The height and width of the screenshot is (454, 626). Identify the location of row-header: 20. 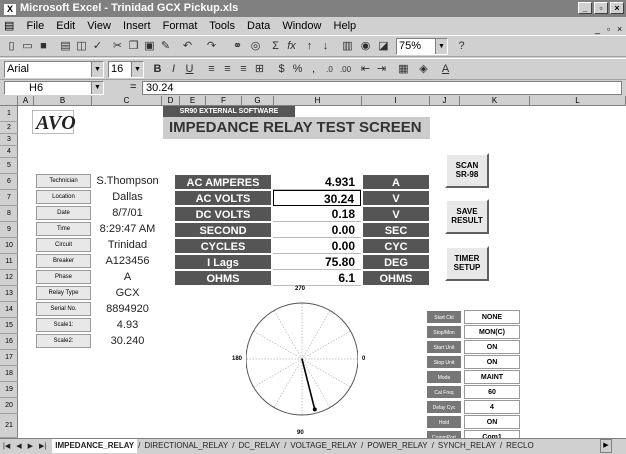
(9, 406).